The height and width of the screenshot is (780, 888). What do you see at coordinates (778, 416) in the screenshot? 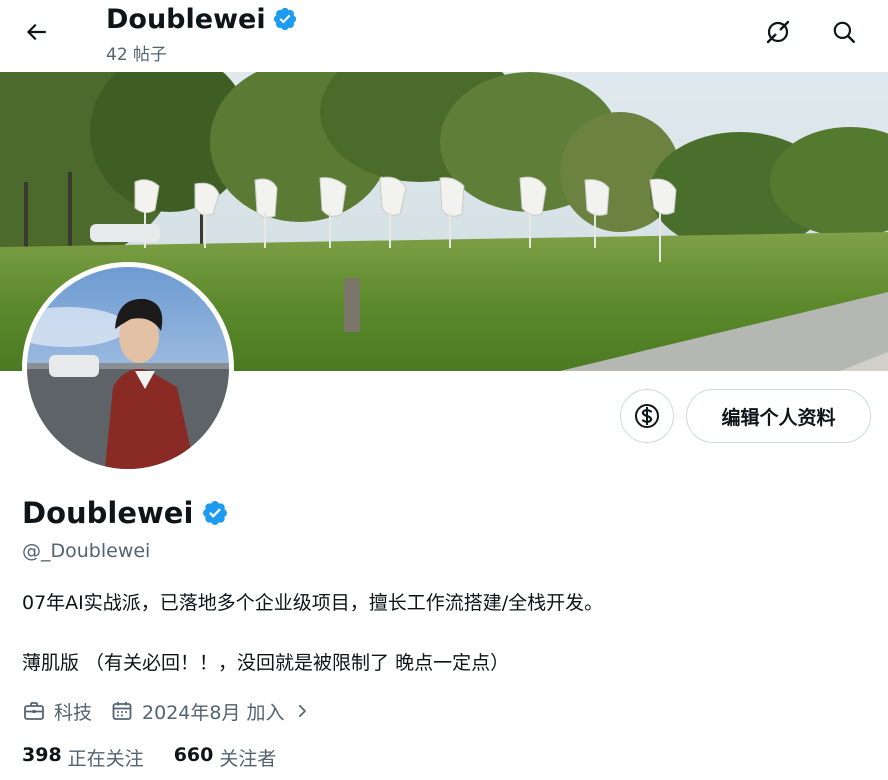
I see `edit-profile-button: 编辑个人资料` at bounding box center [778, 416].